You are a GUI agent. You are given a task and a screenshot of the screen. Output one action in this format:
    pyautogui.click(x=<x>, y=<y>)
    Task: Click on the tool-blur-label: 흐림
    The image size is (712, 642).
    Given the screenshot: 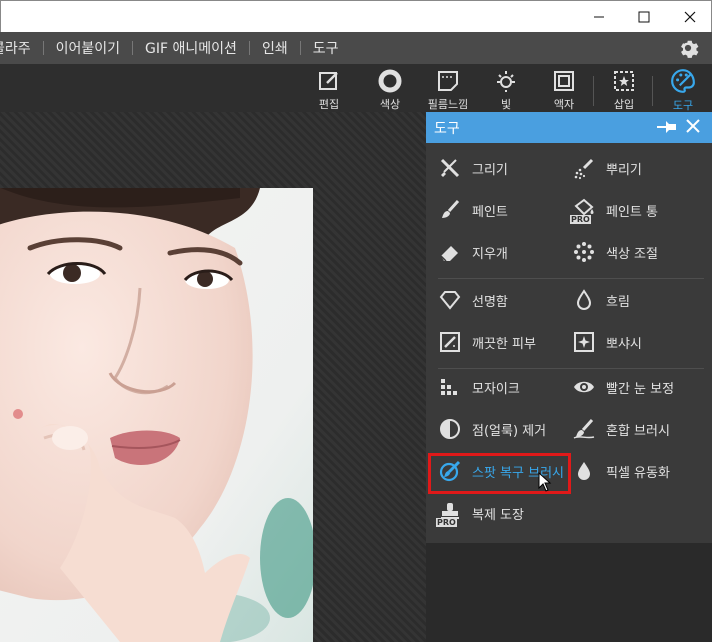 What is the action you would take?
    pyautogui.click(x=618, y=302)
    